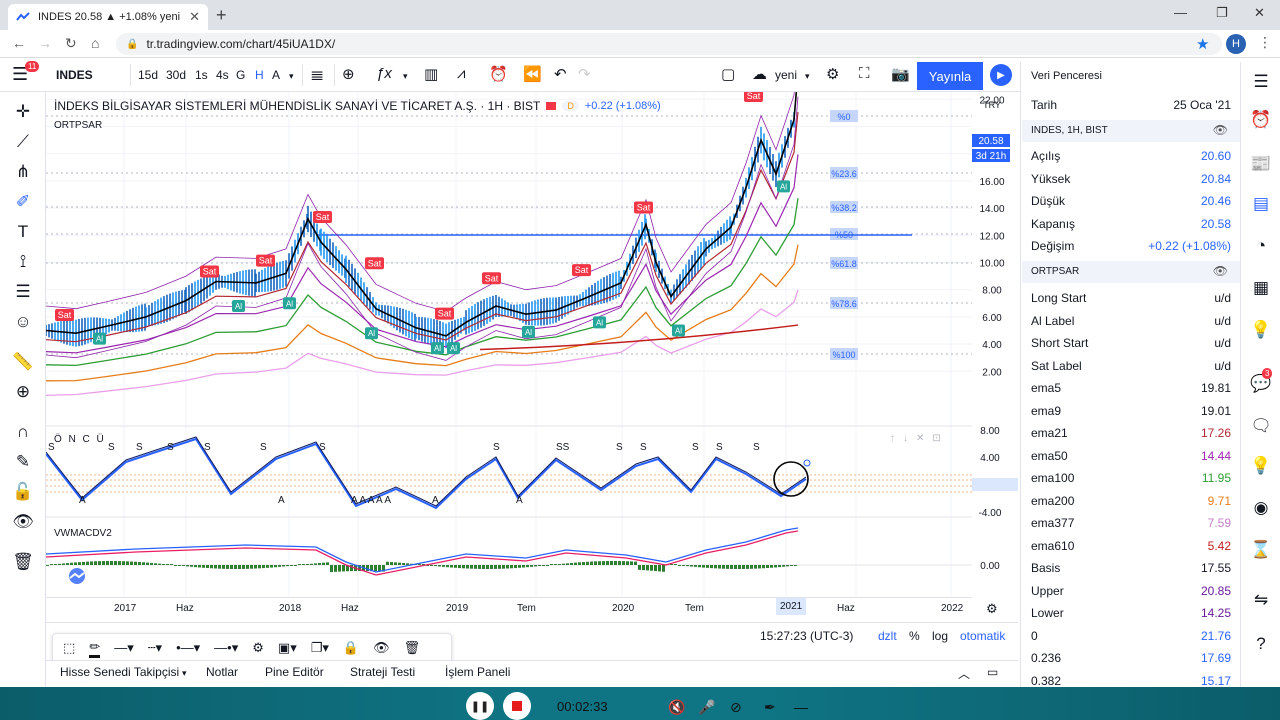 This screenshot has height=720, width=1280. Describe the element at coordinates (45, 43) in the screenshot. I see `forward-arrow-icon: →` at that location.